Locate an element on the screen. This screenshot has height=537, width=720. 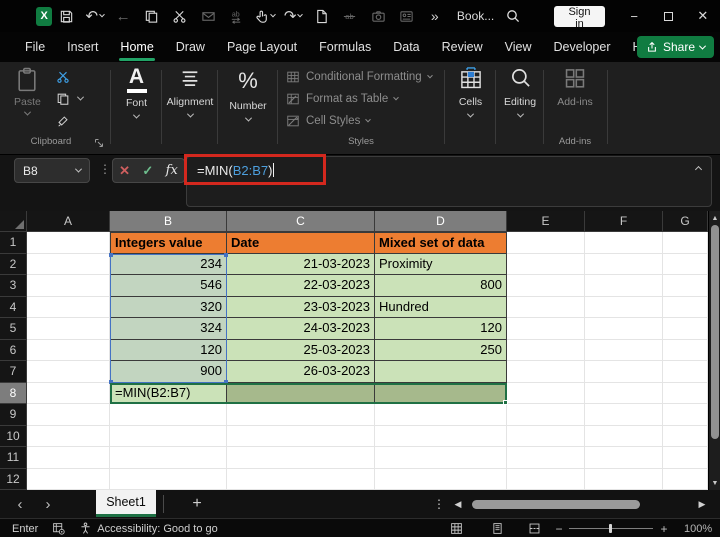
cell-E4 is located at coordinates (546, 307).